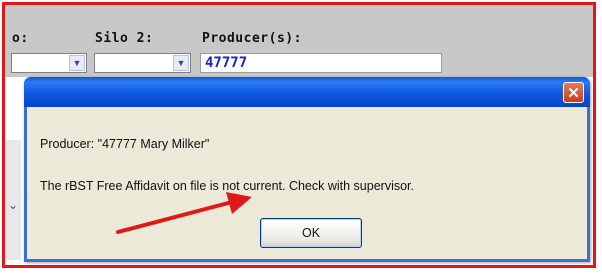  What do you see at coordinates (252, 38) in the screenshot?
I see `producer-label: Producer(s):` at bounding box center [252, 38].